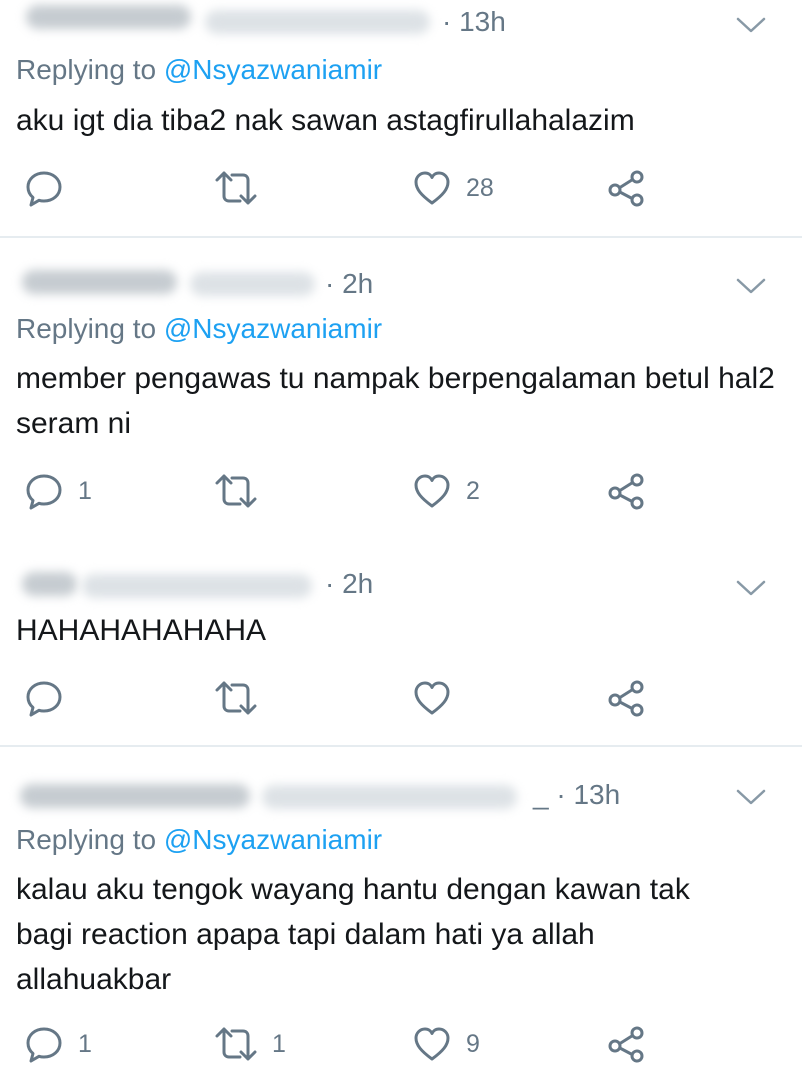 Image resolution: width=802 pixels, height=1080 pixels. I want to click on retweet-button: 1, so click(250, 1044).